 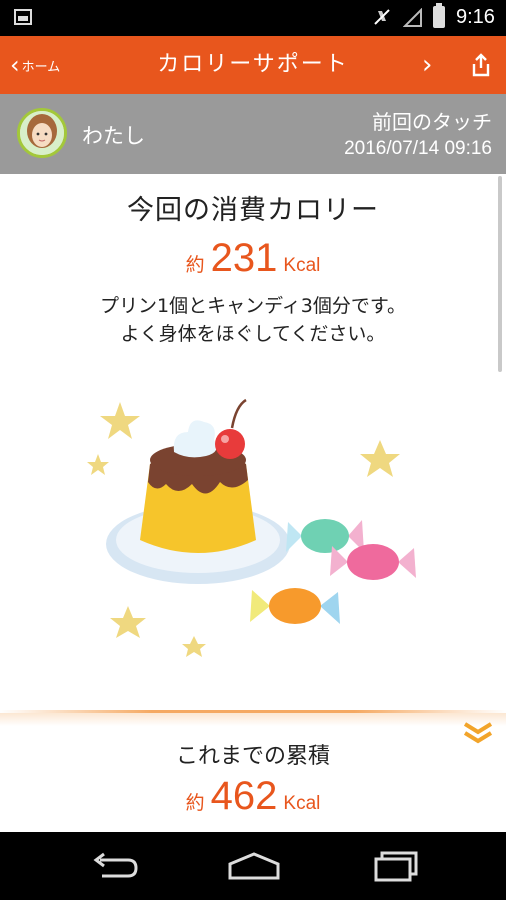 I want to click on nav-recent-apps-icon, so click(x=396, y=866).